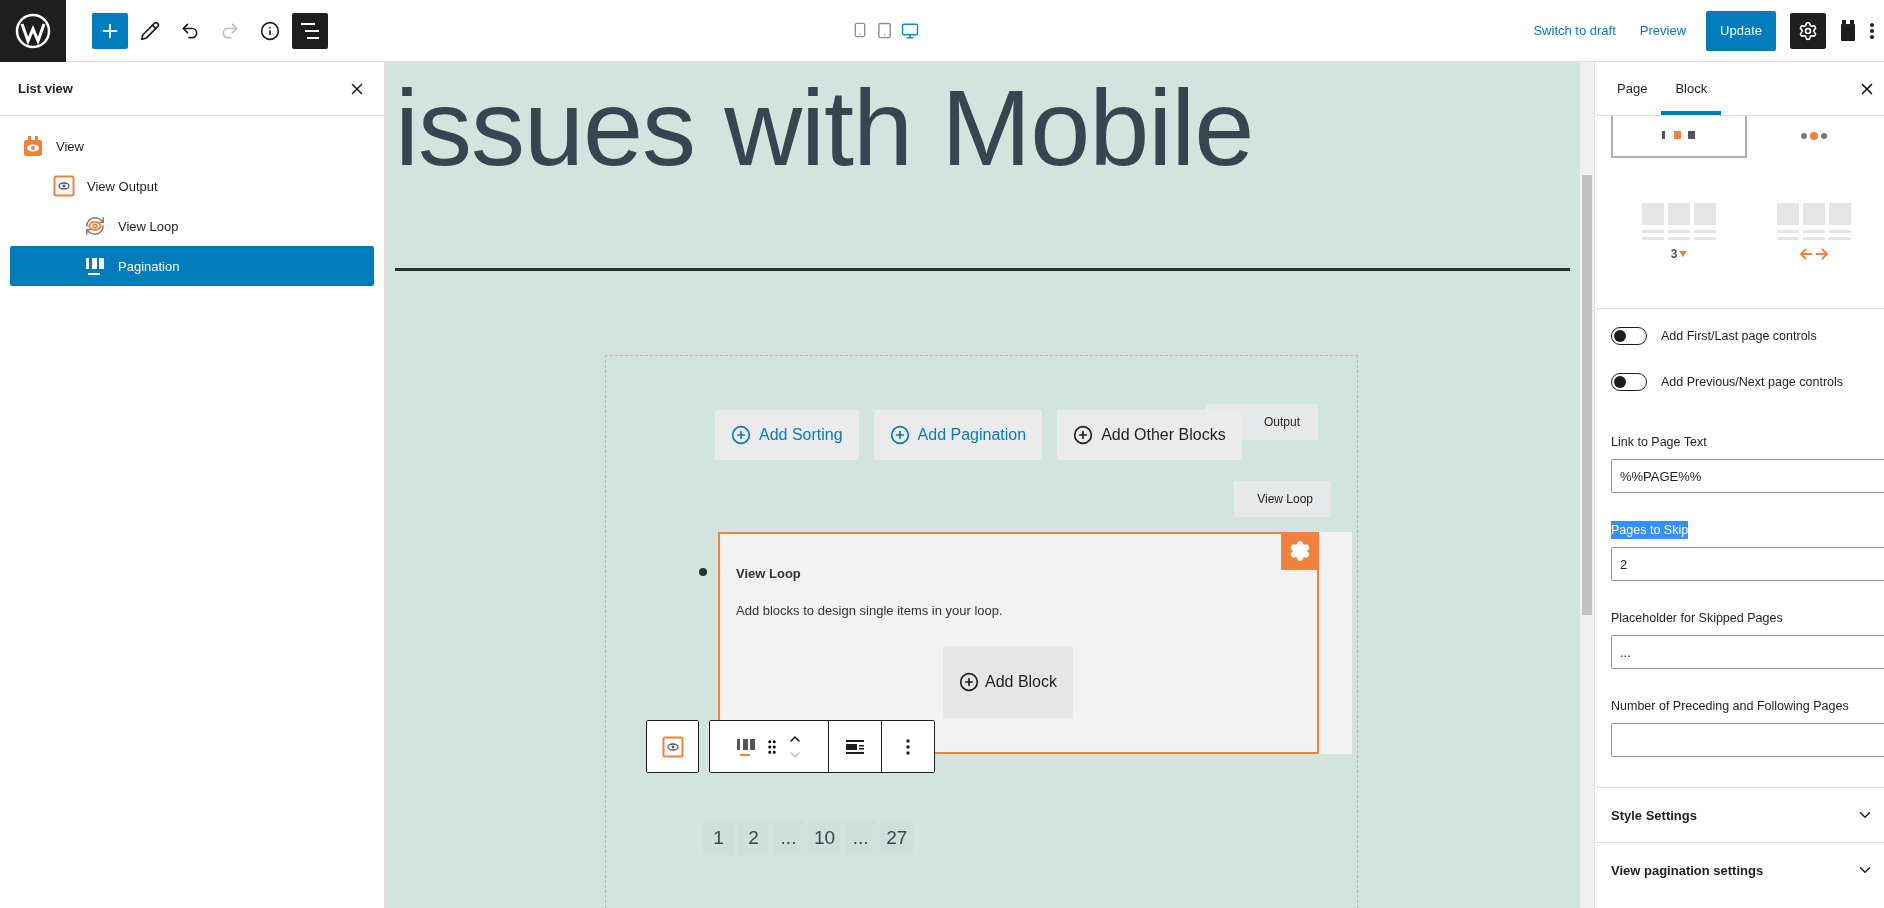 The height and width of the screenshot is (908, 1884). What do you see at coordinates (1574, 30) in the screenshot?
I see `switch-to-draft-link: Switch to draft` at bounding box center [1574, 30].